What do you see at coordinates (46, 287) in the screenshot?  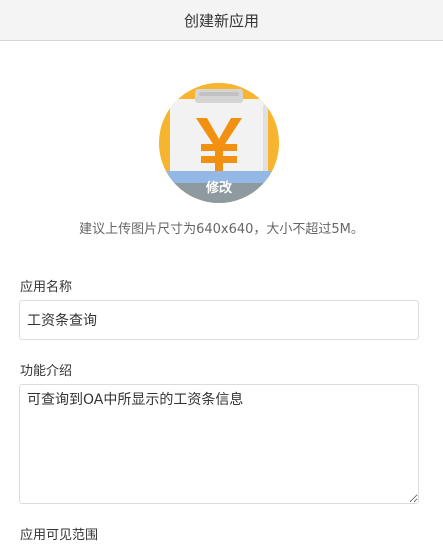 I see `app-name-label: 应用名称` at bounding box center [46, 287].